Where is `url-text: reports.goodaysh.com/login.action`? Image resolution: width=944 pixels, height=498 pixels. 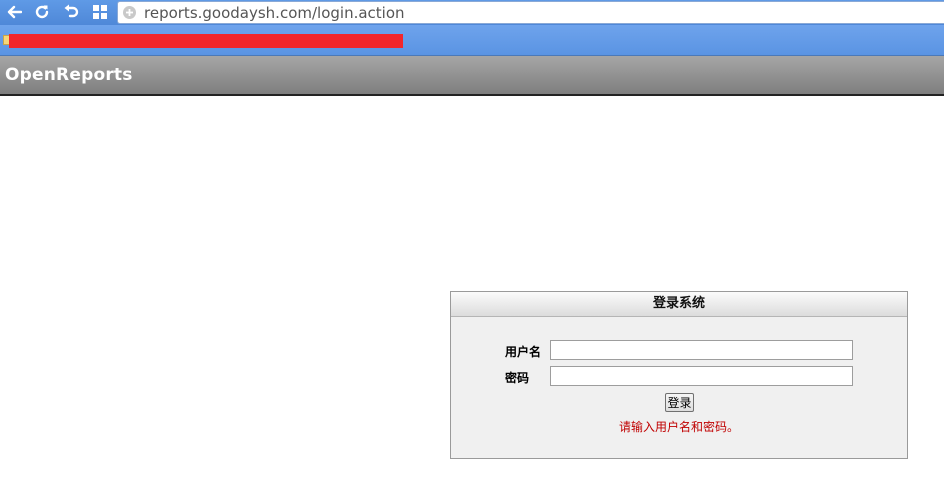
url-text: reports.goodaysh.com/login.action is located at coordinates (274, 13).